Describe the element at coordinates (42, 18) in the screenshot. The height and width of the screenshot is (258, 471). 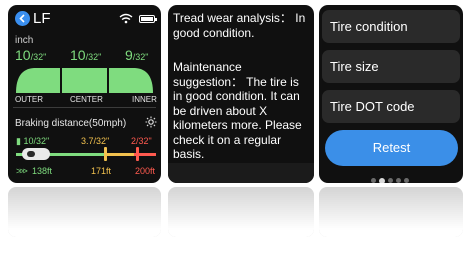
I see `tire-position-title: LF` at that location.